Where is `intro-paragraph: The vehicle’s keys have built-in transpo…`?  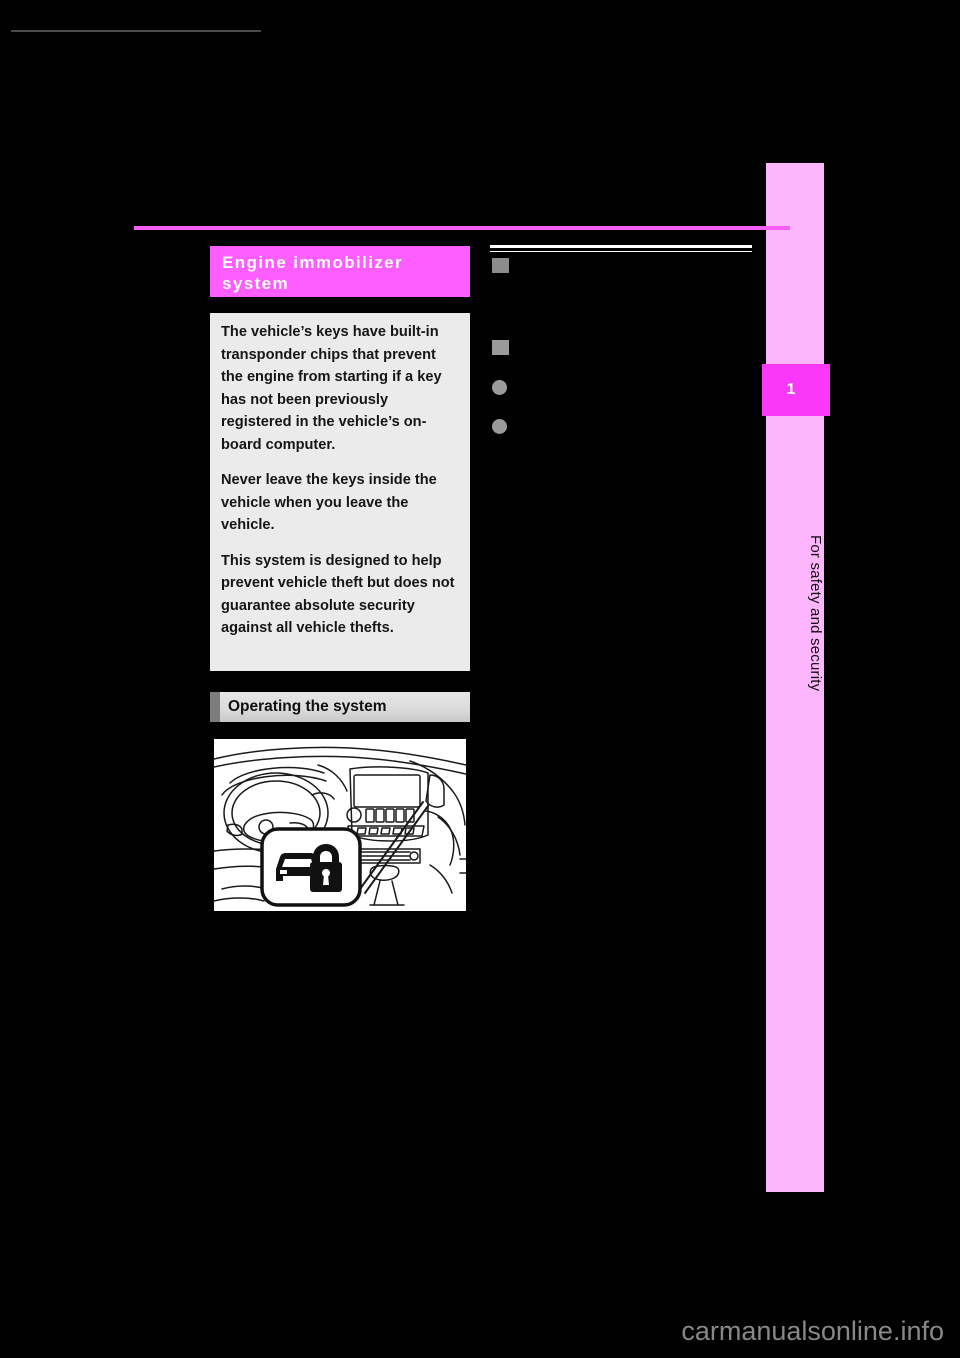 intro-paragraph: The vehicle’s keys have built-in transpo… is located at coordinates (331, 388).